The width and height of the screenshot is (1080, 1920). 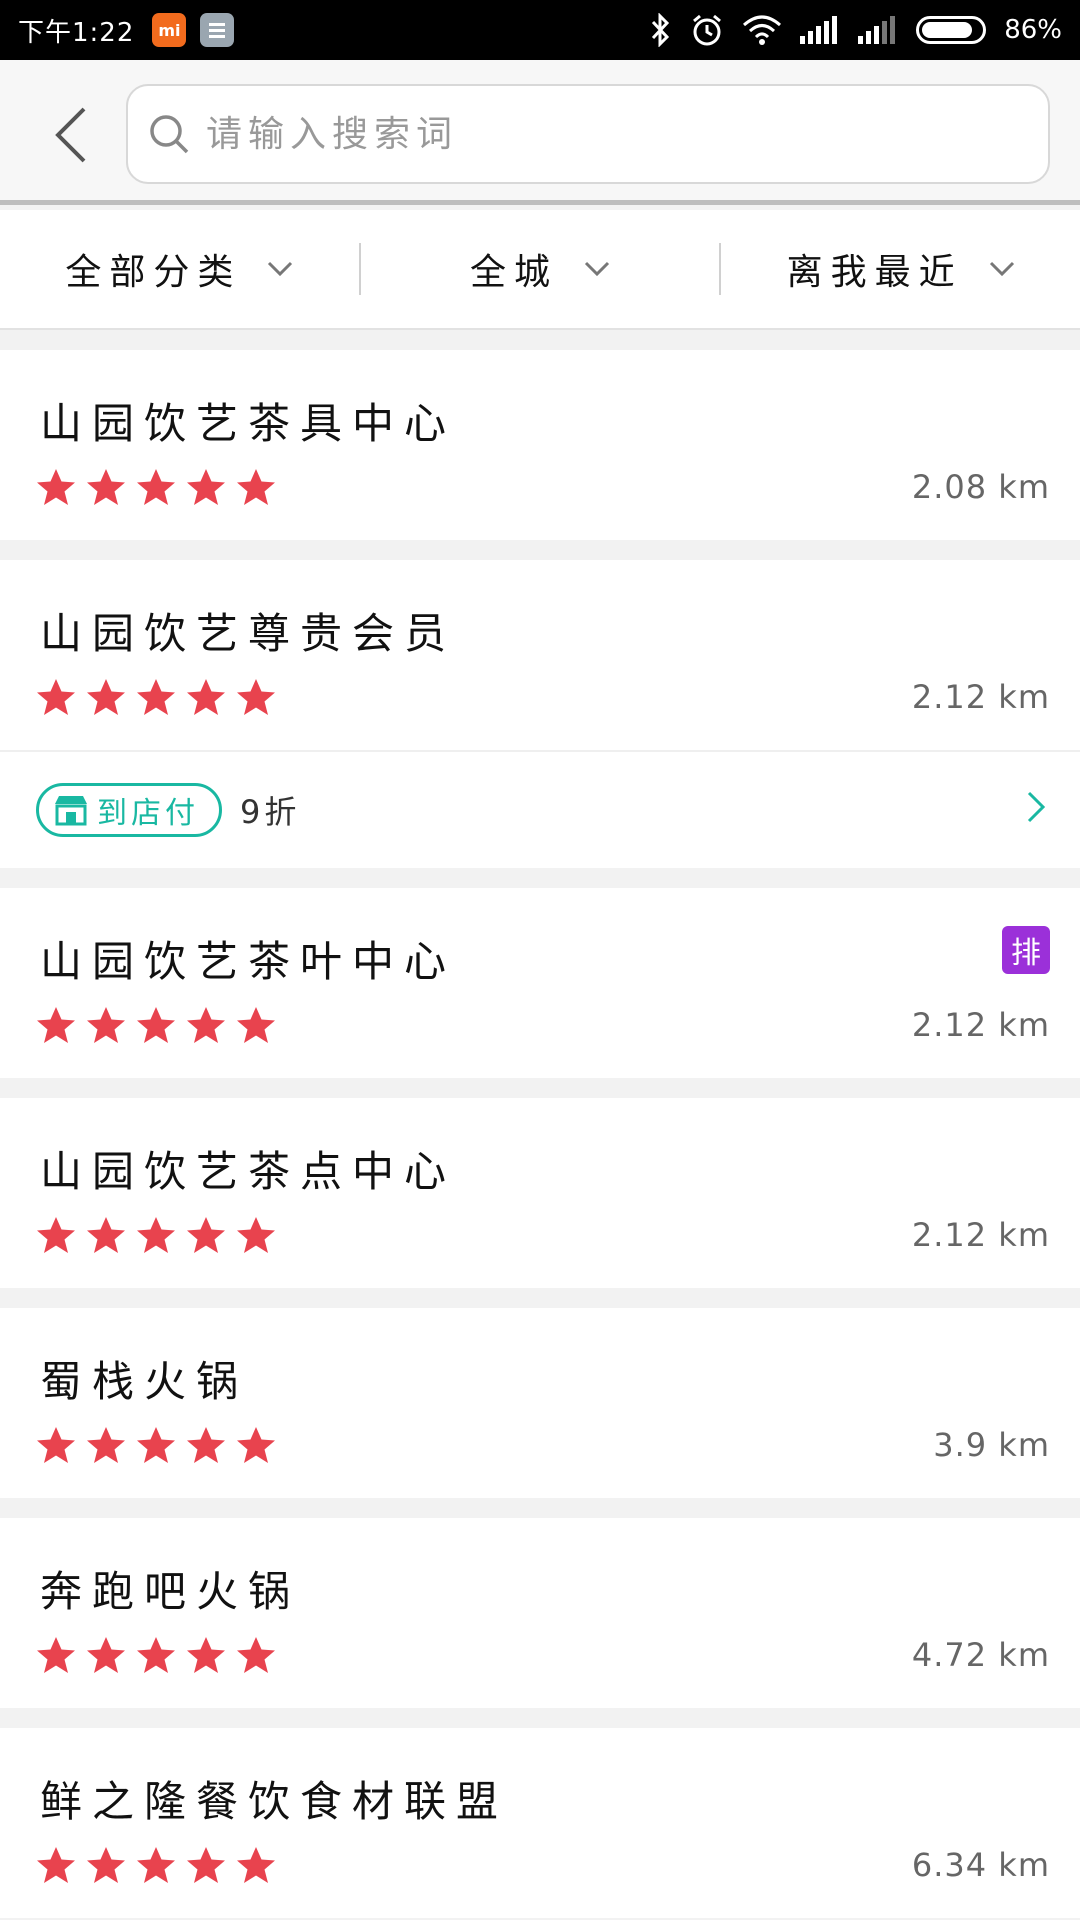 I want to click on filter-area: 全城, so click(x=540, y=269).